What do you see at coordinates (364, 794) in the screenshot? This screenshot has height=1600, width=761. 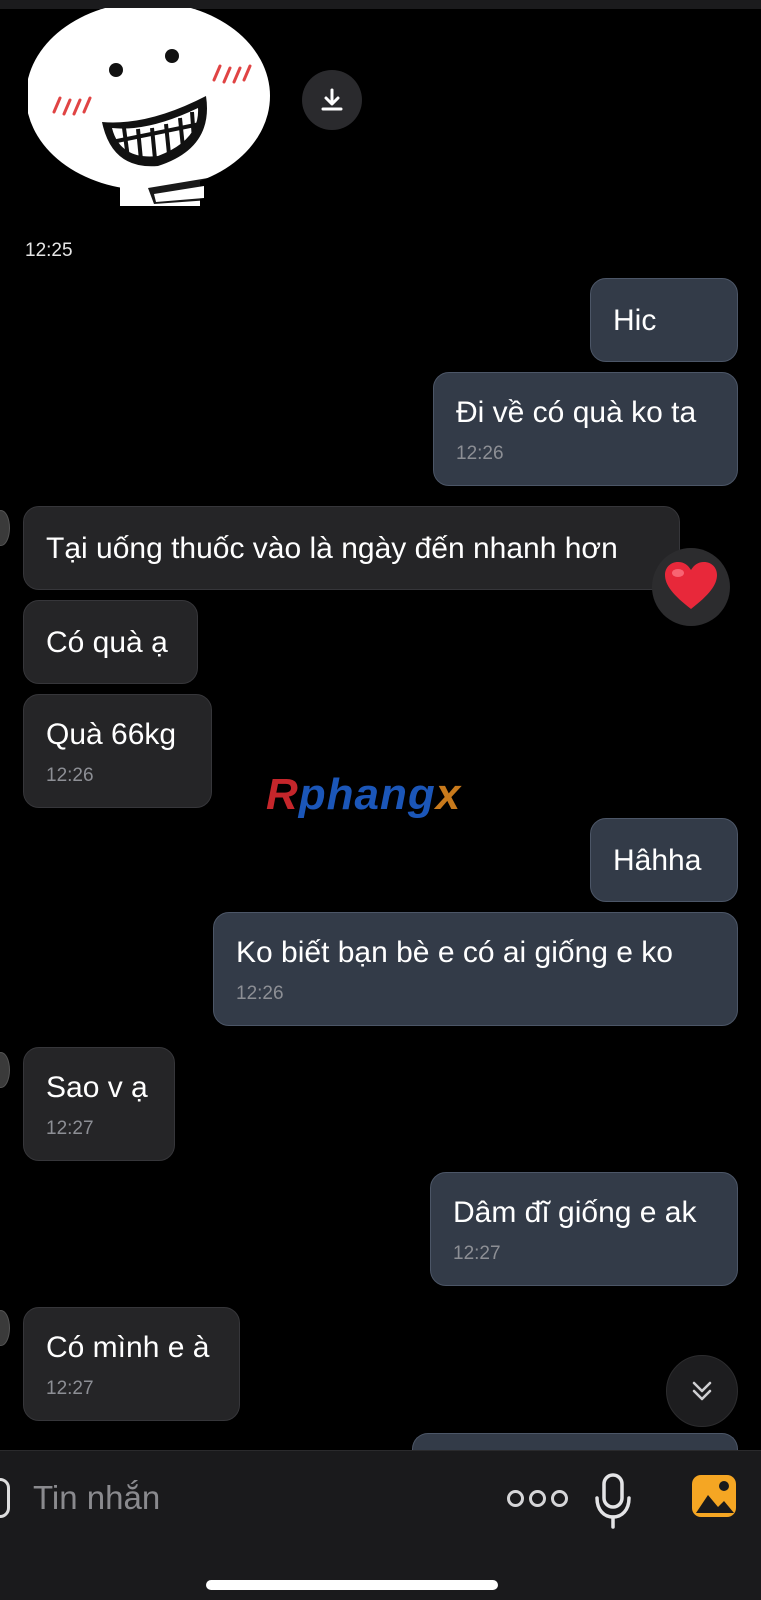 I see `watermark-logo: Rphangx` at bounding box center [364, 794].